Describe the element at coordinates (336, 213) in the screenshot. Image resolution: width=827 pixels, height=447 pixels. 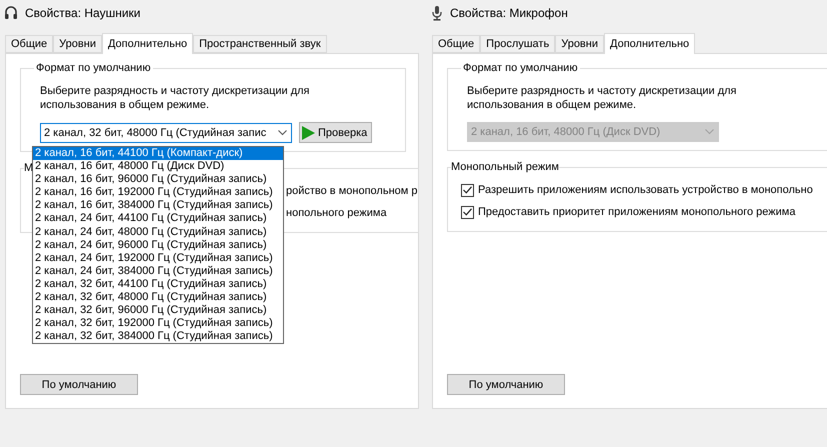
I see `checkbox-label: нопольного режима` at that location.